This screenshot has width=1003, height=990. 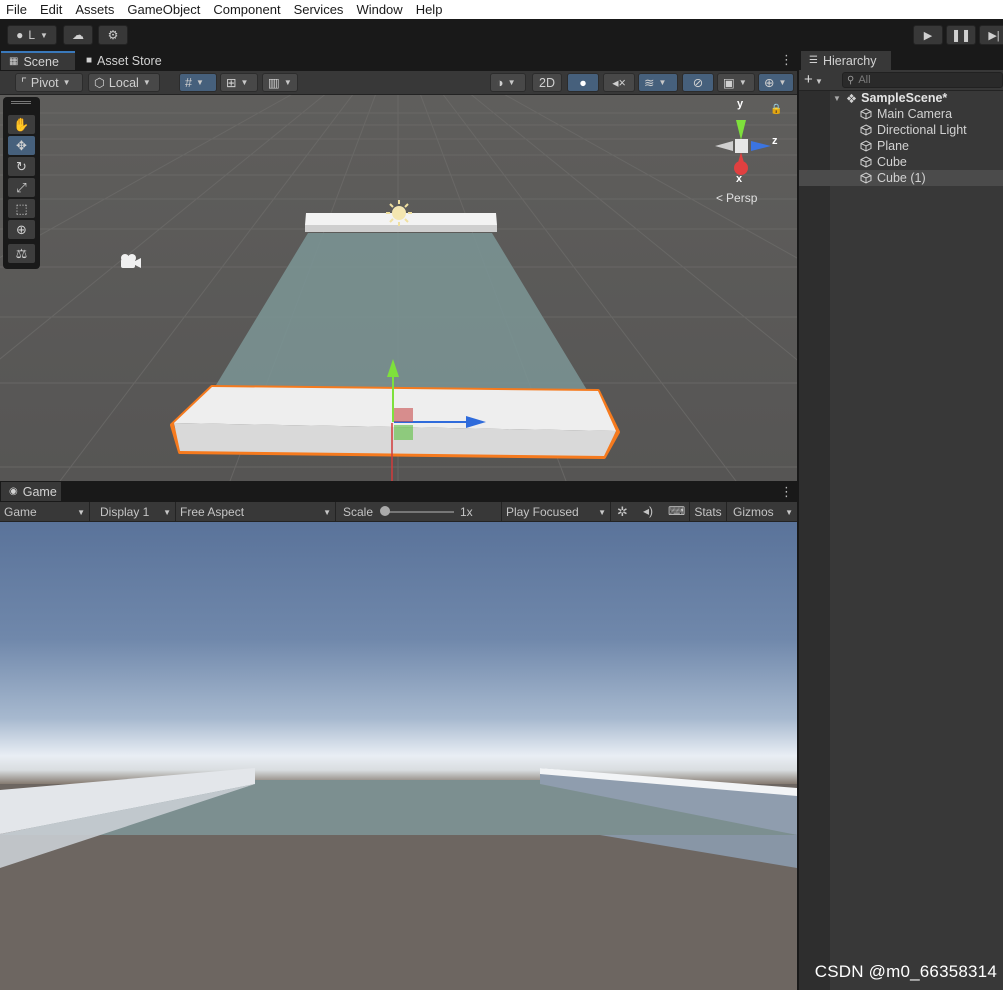 I want to click on move-tool-button: ✥, so click(x=21, y=145).